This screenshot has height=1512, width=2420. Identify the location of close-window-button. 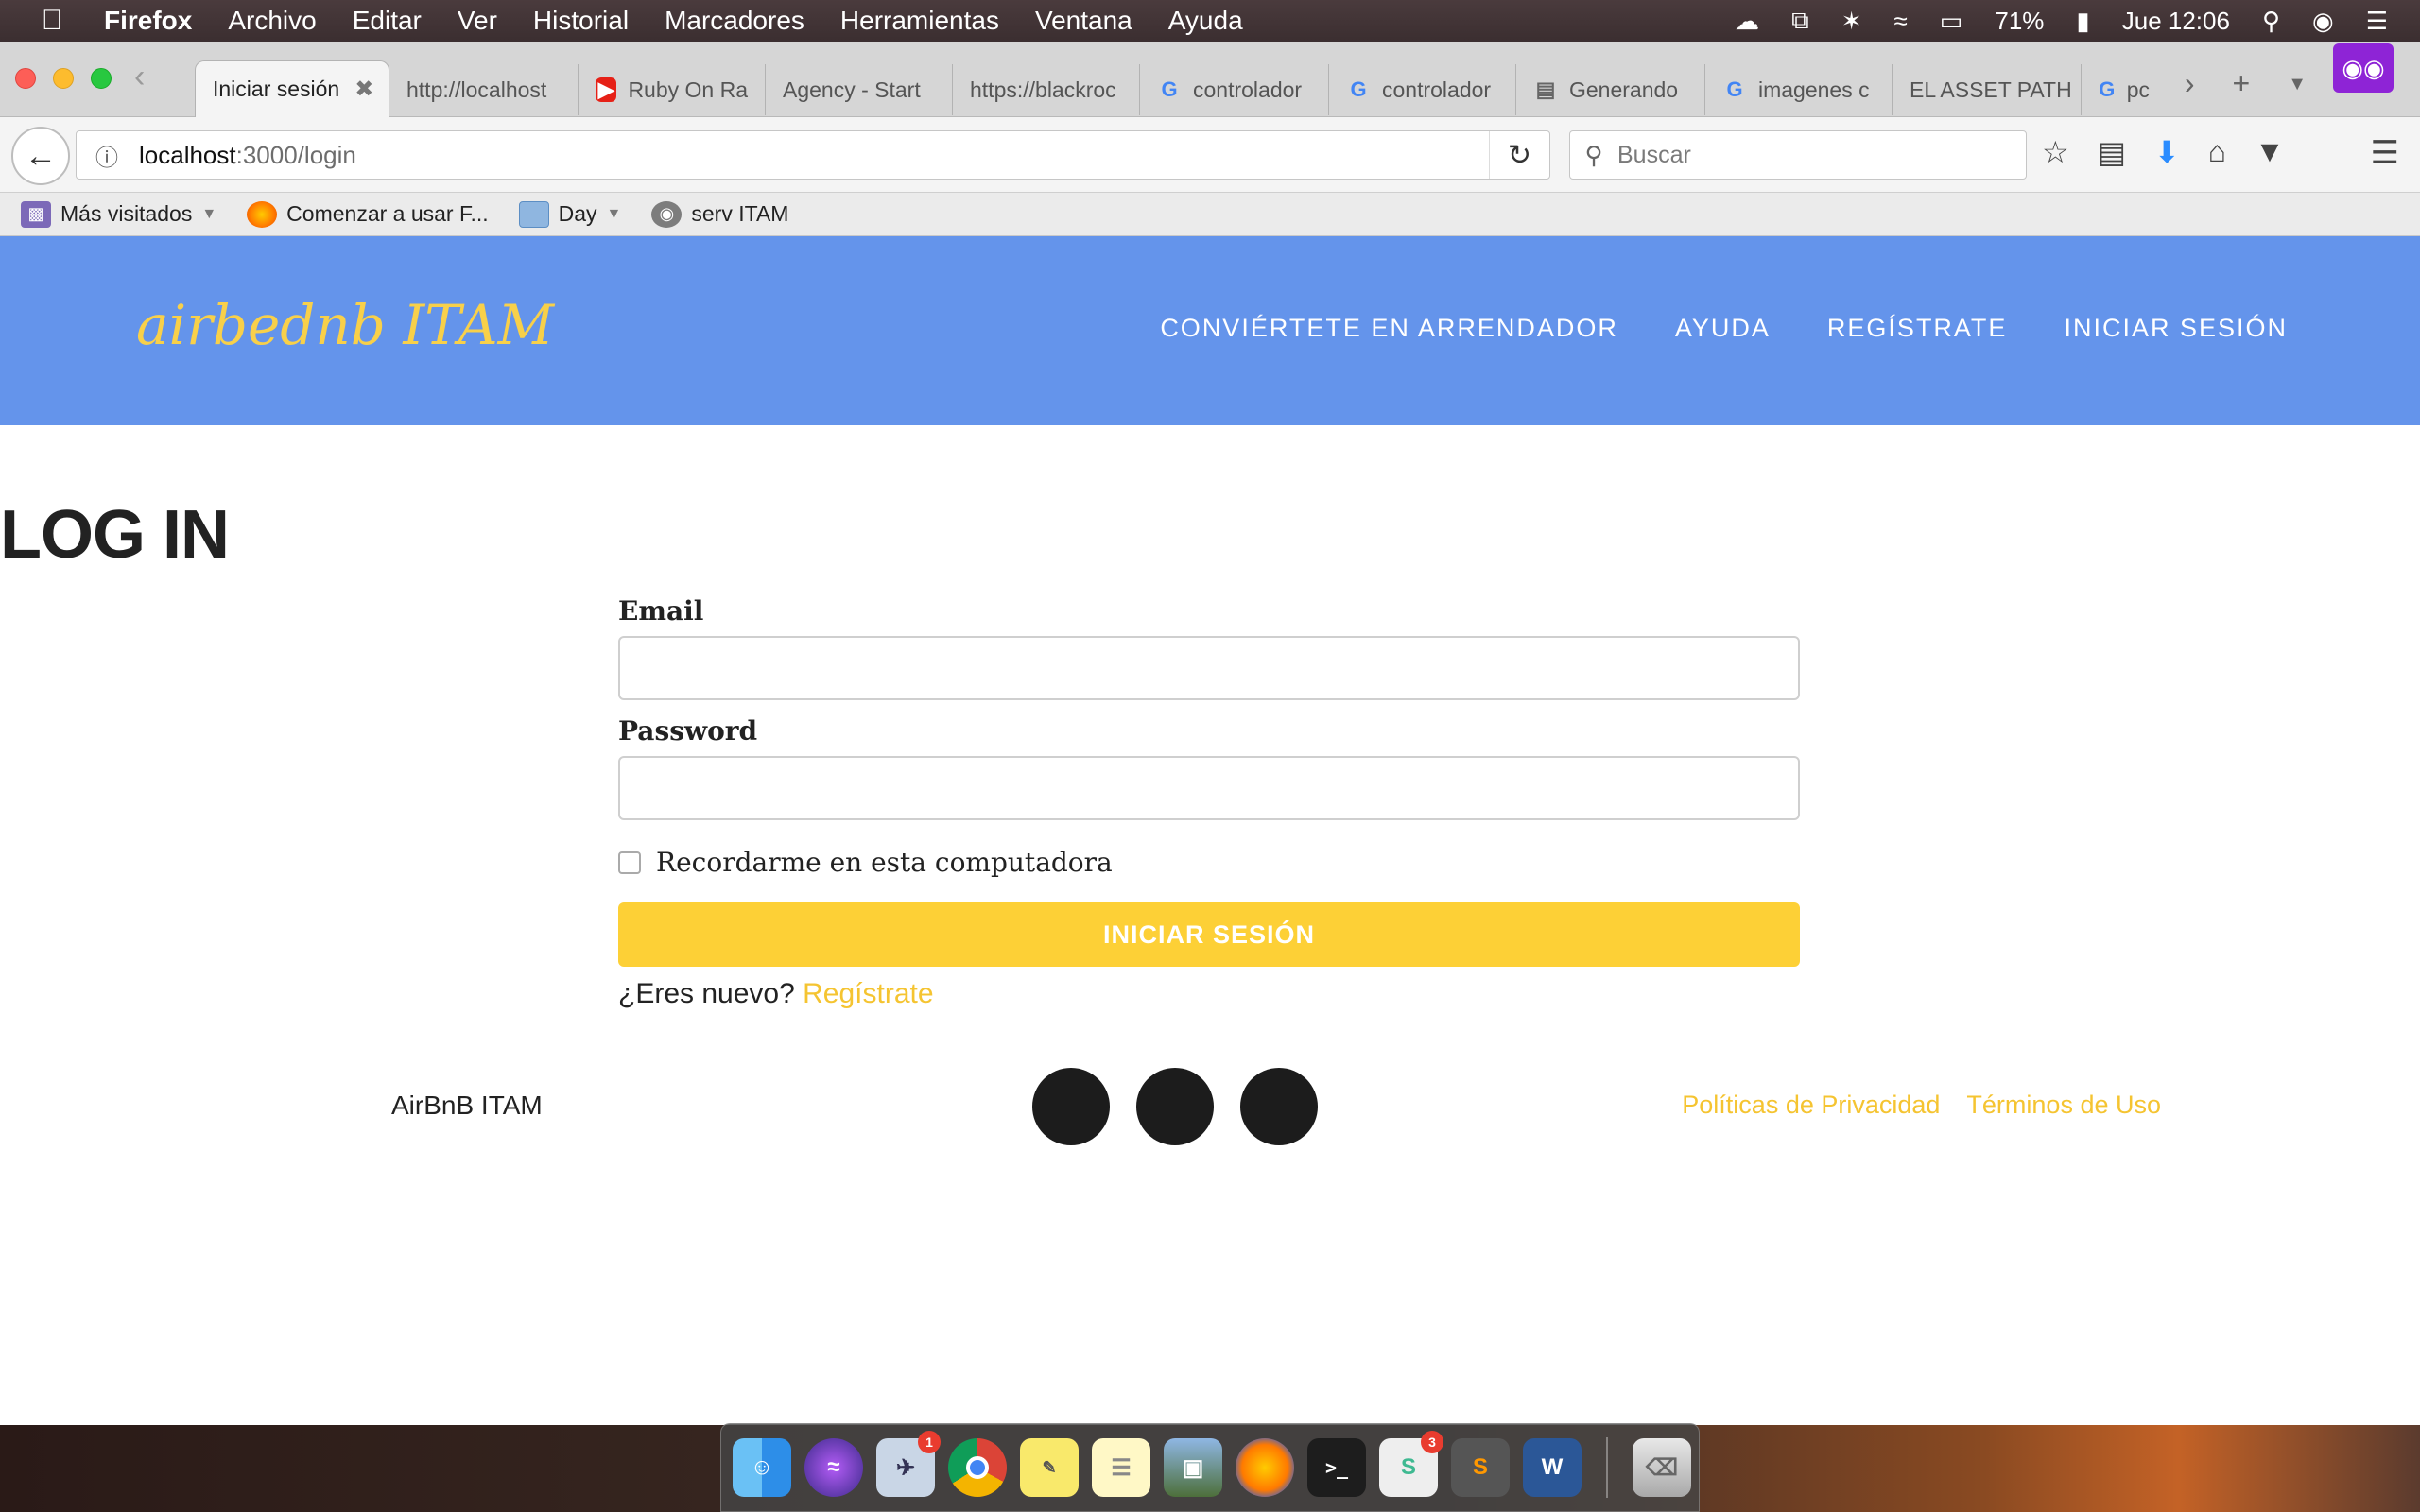
(26, 78).